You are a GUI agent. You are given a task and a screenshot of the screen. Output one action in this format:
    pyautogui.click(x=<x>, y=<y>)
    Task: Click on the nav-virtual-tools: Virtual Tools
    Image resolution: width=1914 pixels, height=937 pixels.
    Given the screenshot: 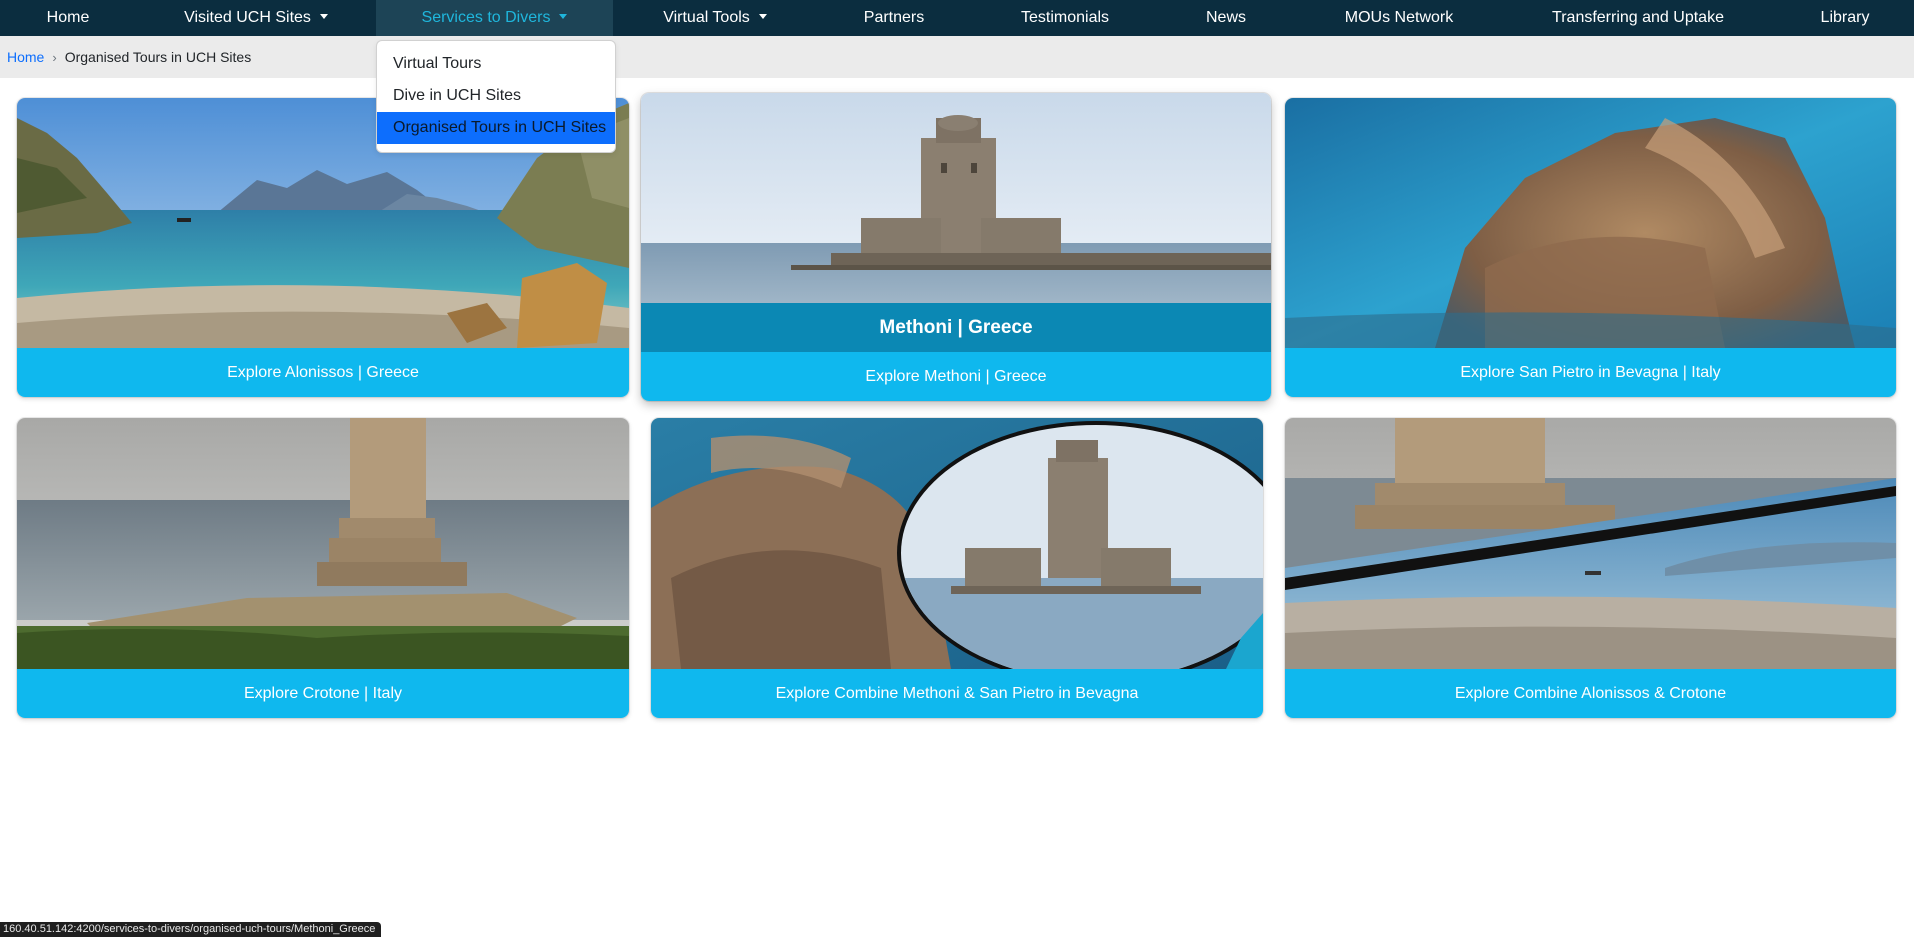 What is the action you would take?
    pyautogui.click(x=715, y=18)
    